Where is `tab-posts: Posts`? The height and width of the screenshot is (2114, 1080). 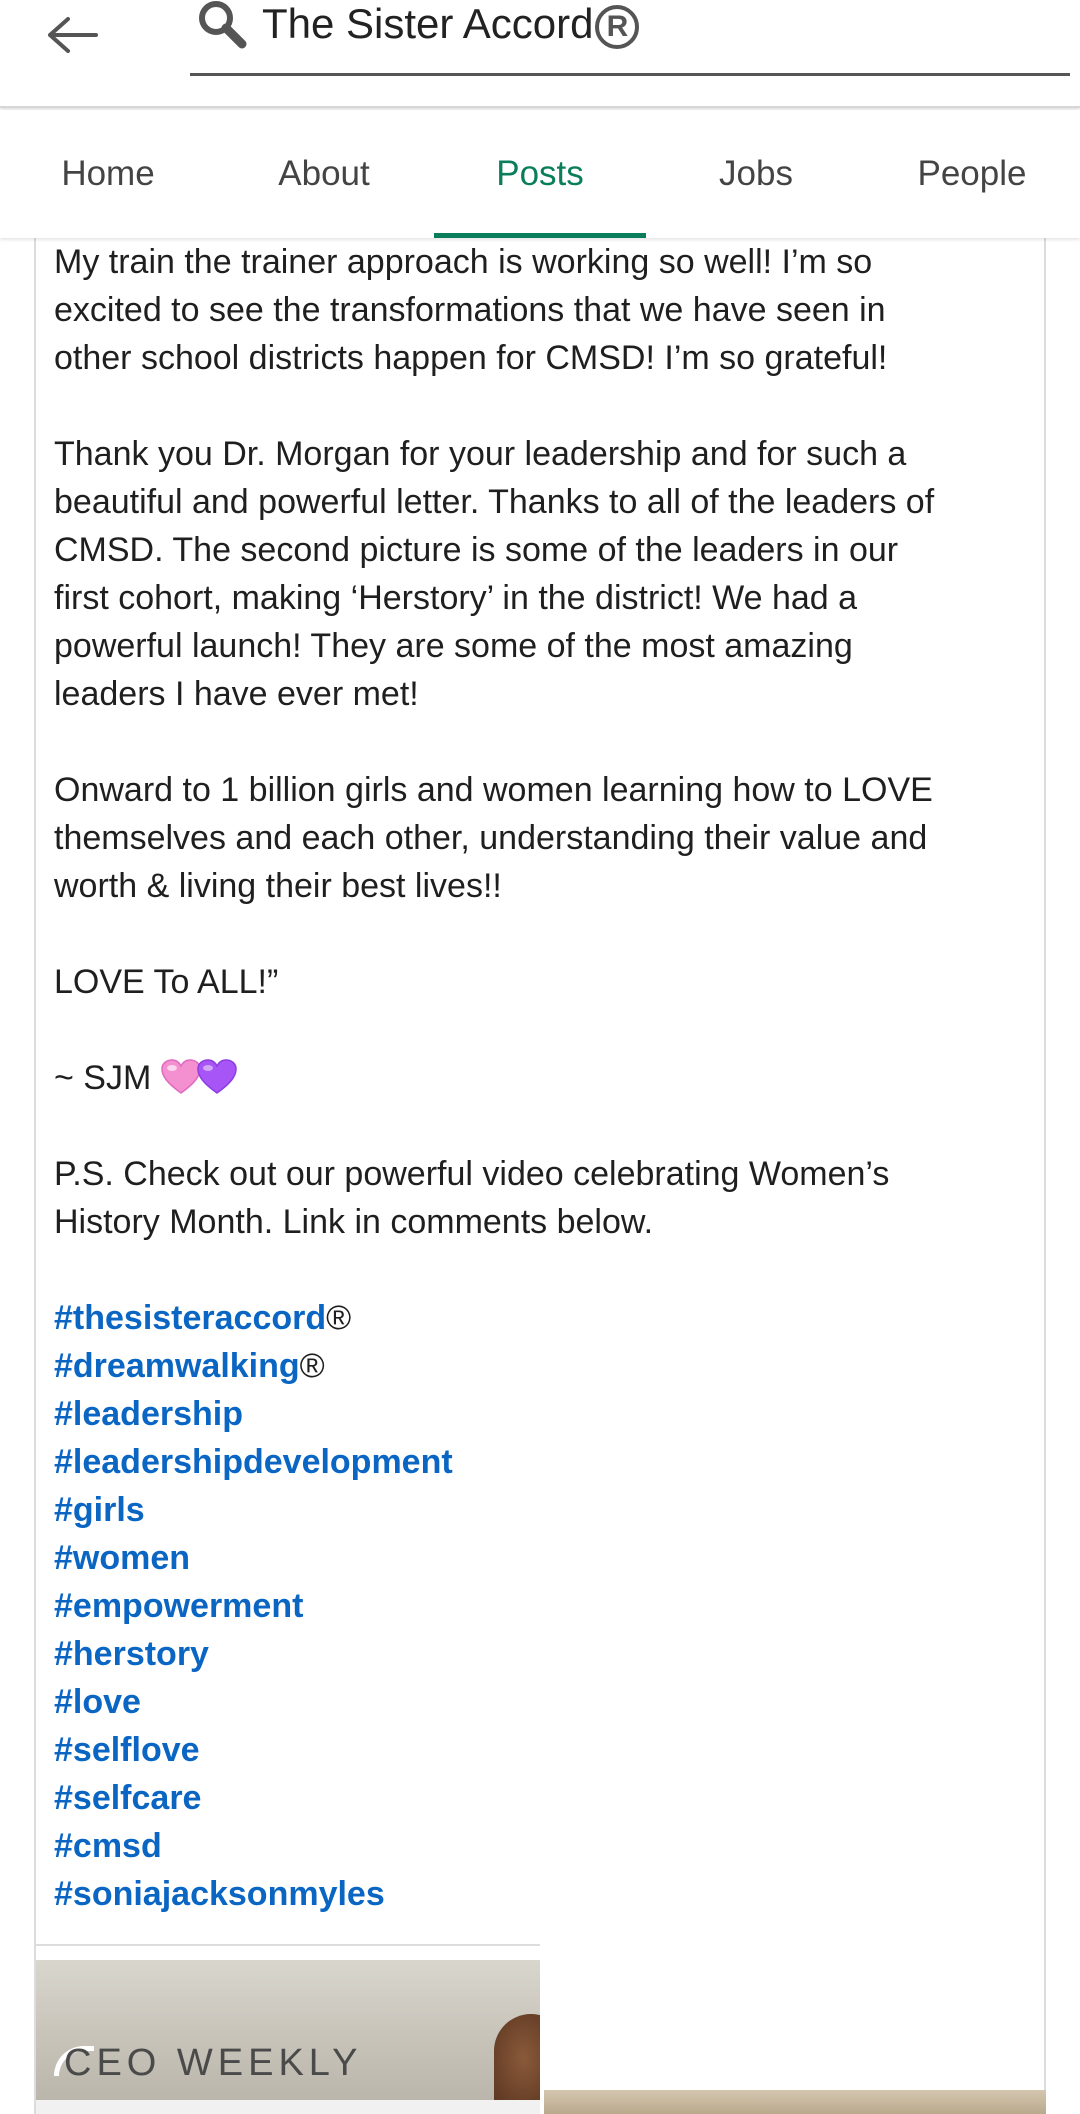 tab-posts: Posts is located at coordinates (540, 174).